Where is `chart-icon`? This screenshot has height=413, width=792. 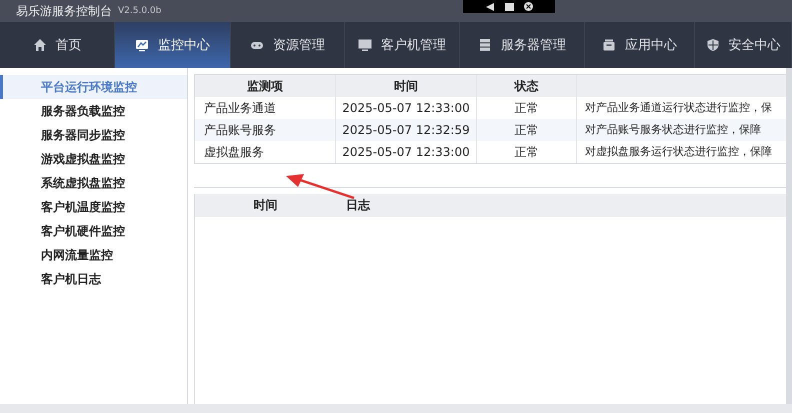 chart-icon is located at coordinates (142, 45).